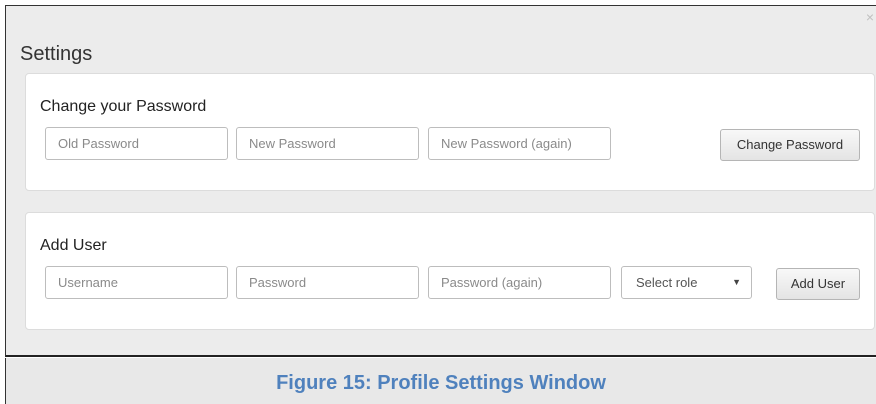 The height and width of the screenshot is (404, 876). Describe the element at coordinates (73, 245) in the screenshot. I see `add-user-heading: Add User` at that location.